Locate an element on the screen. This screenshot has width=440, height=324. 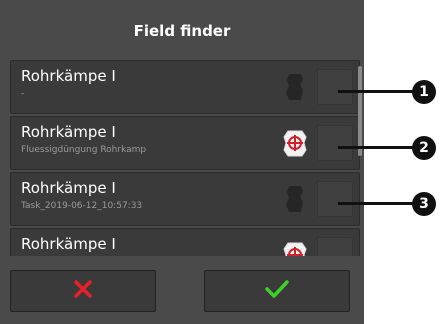
field-row: Rohrkämpe I Fluessigdüngung Rohrkamp is located at coordinates (185, 143).